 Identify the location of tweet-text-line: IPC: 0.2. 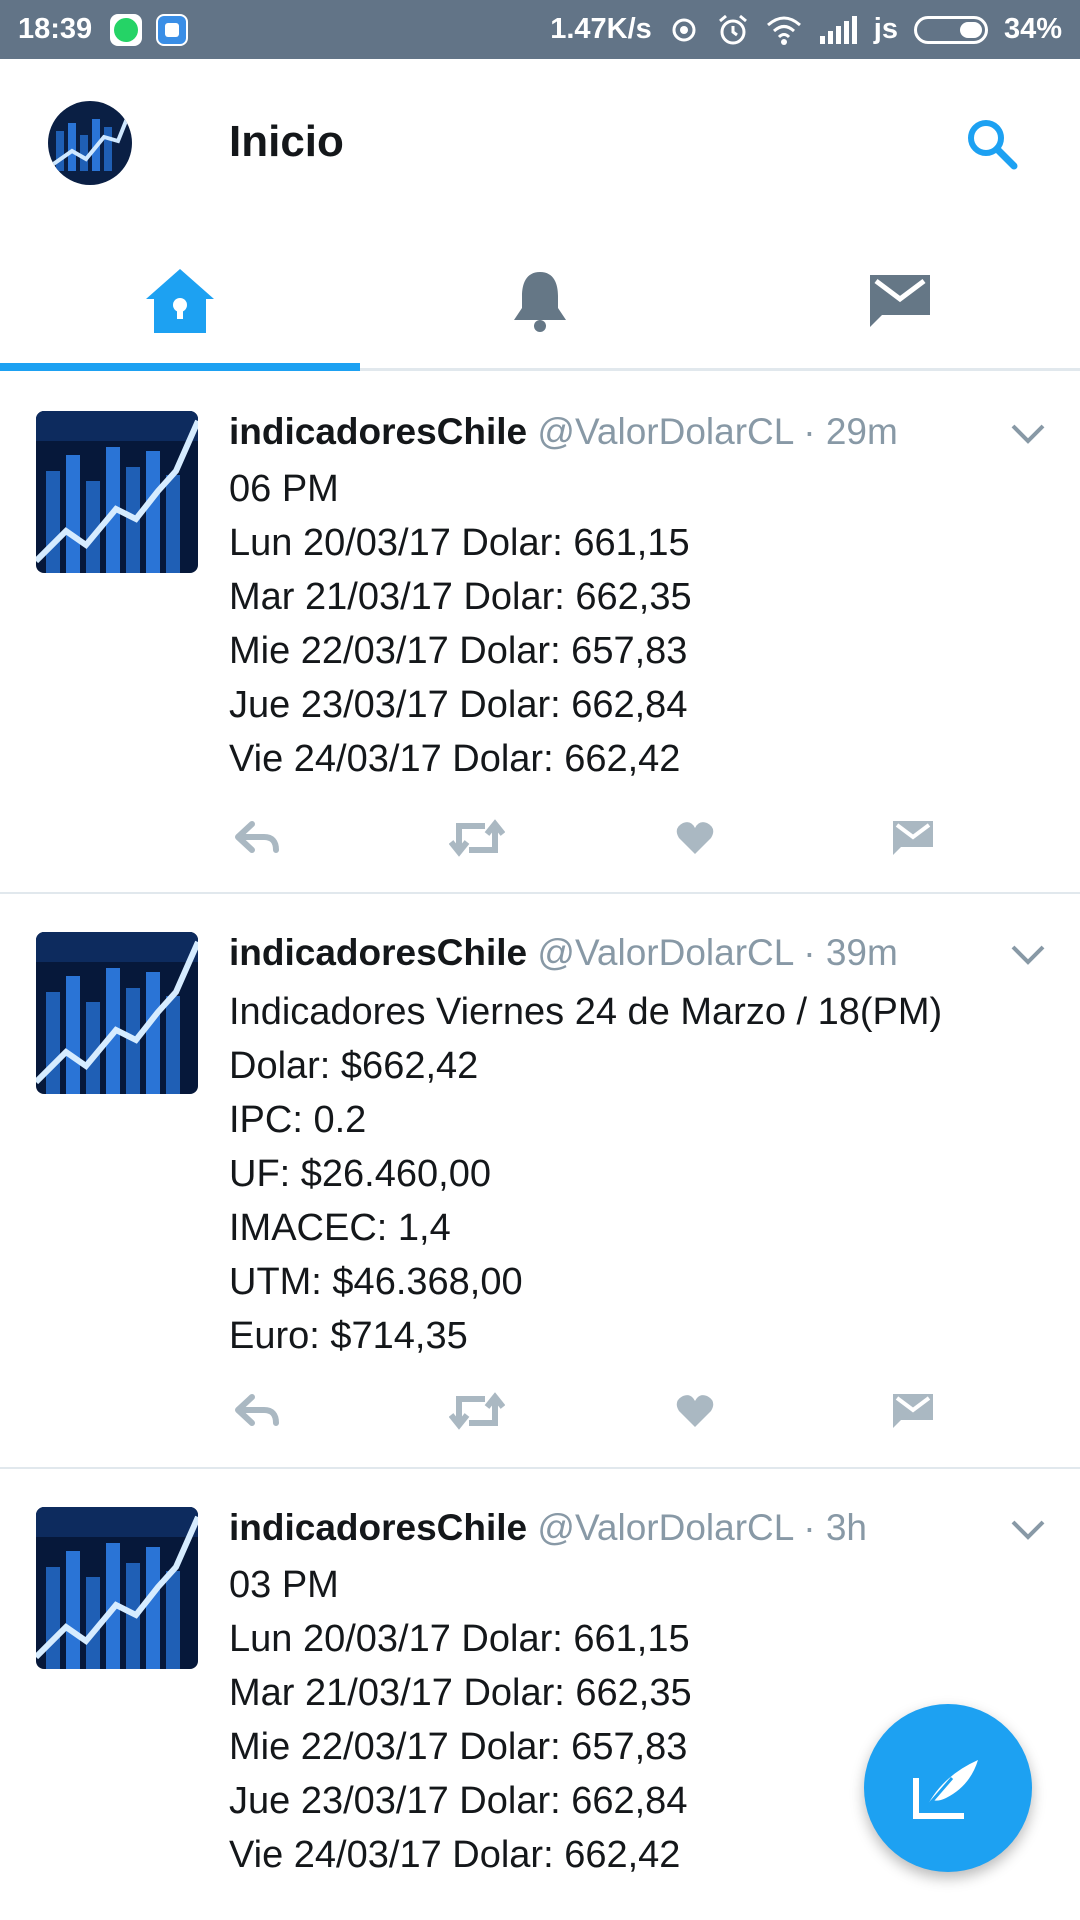
(298, 1120).